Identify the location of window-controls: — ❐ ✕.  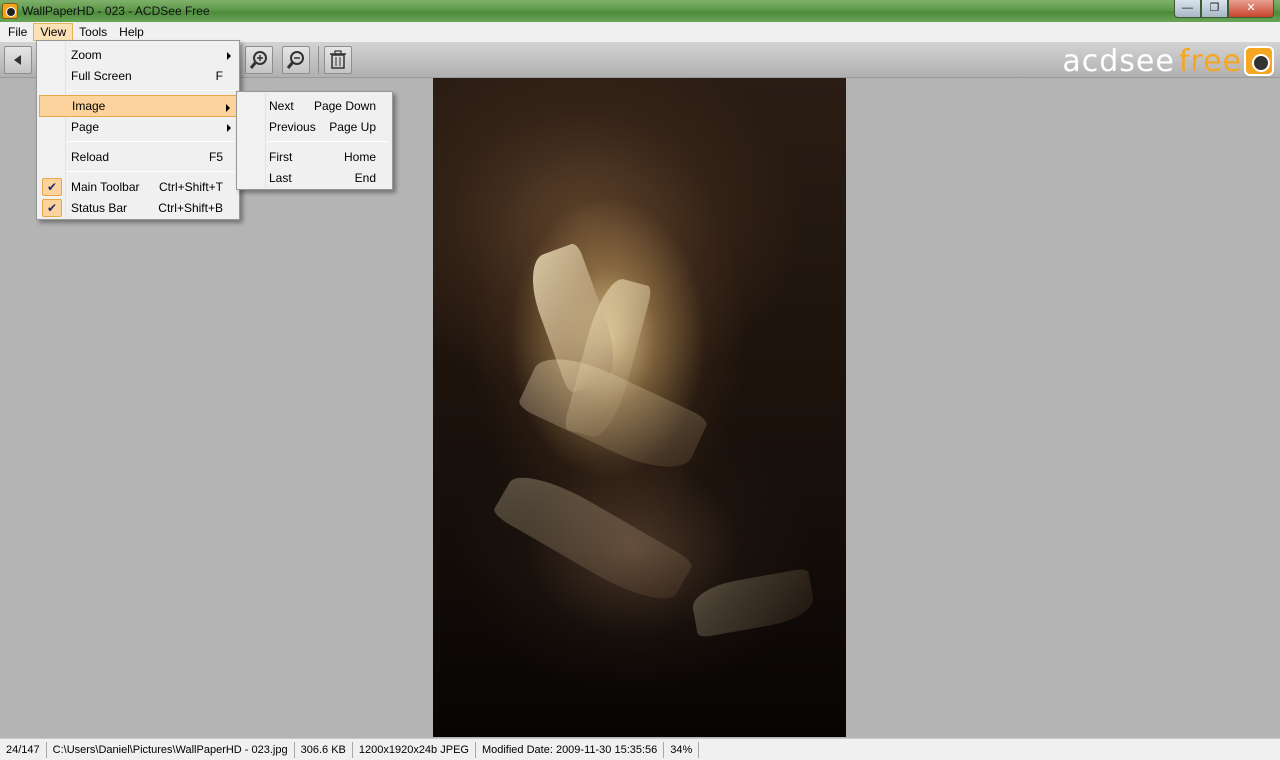
(1224, 9).